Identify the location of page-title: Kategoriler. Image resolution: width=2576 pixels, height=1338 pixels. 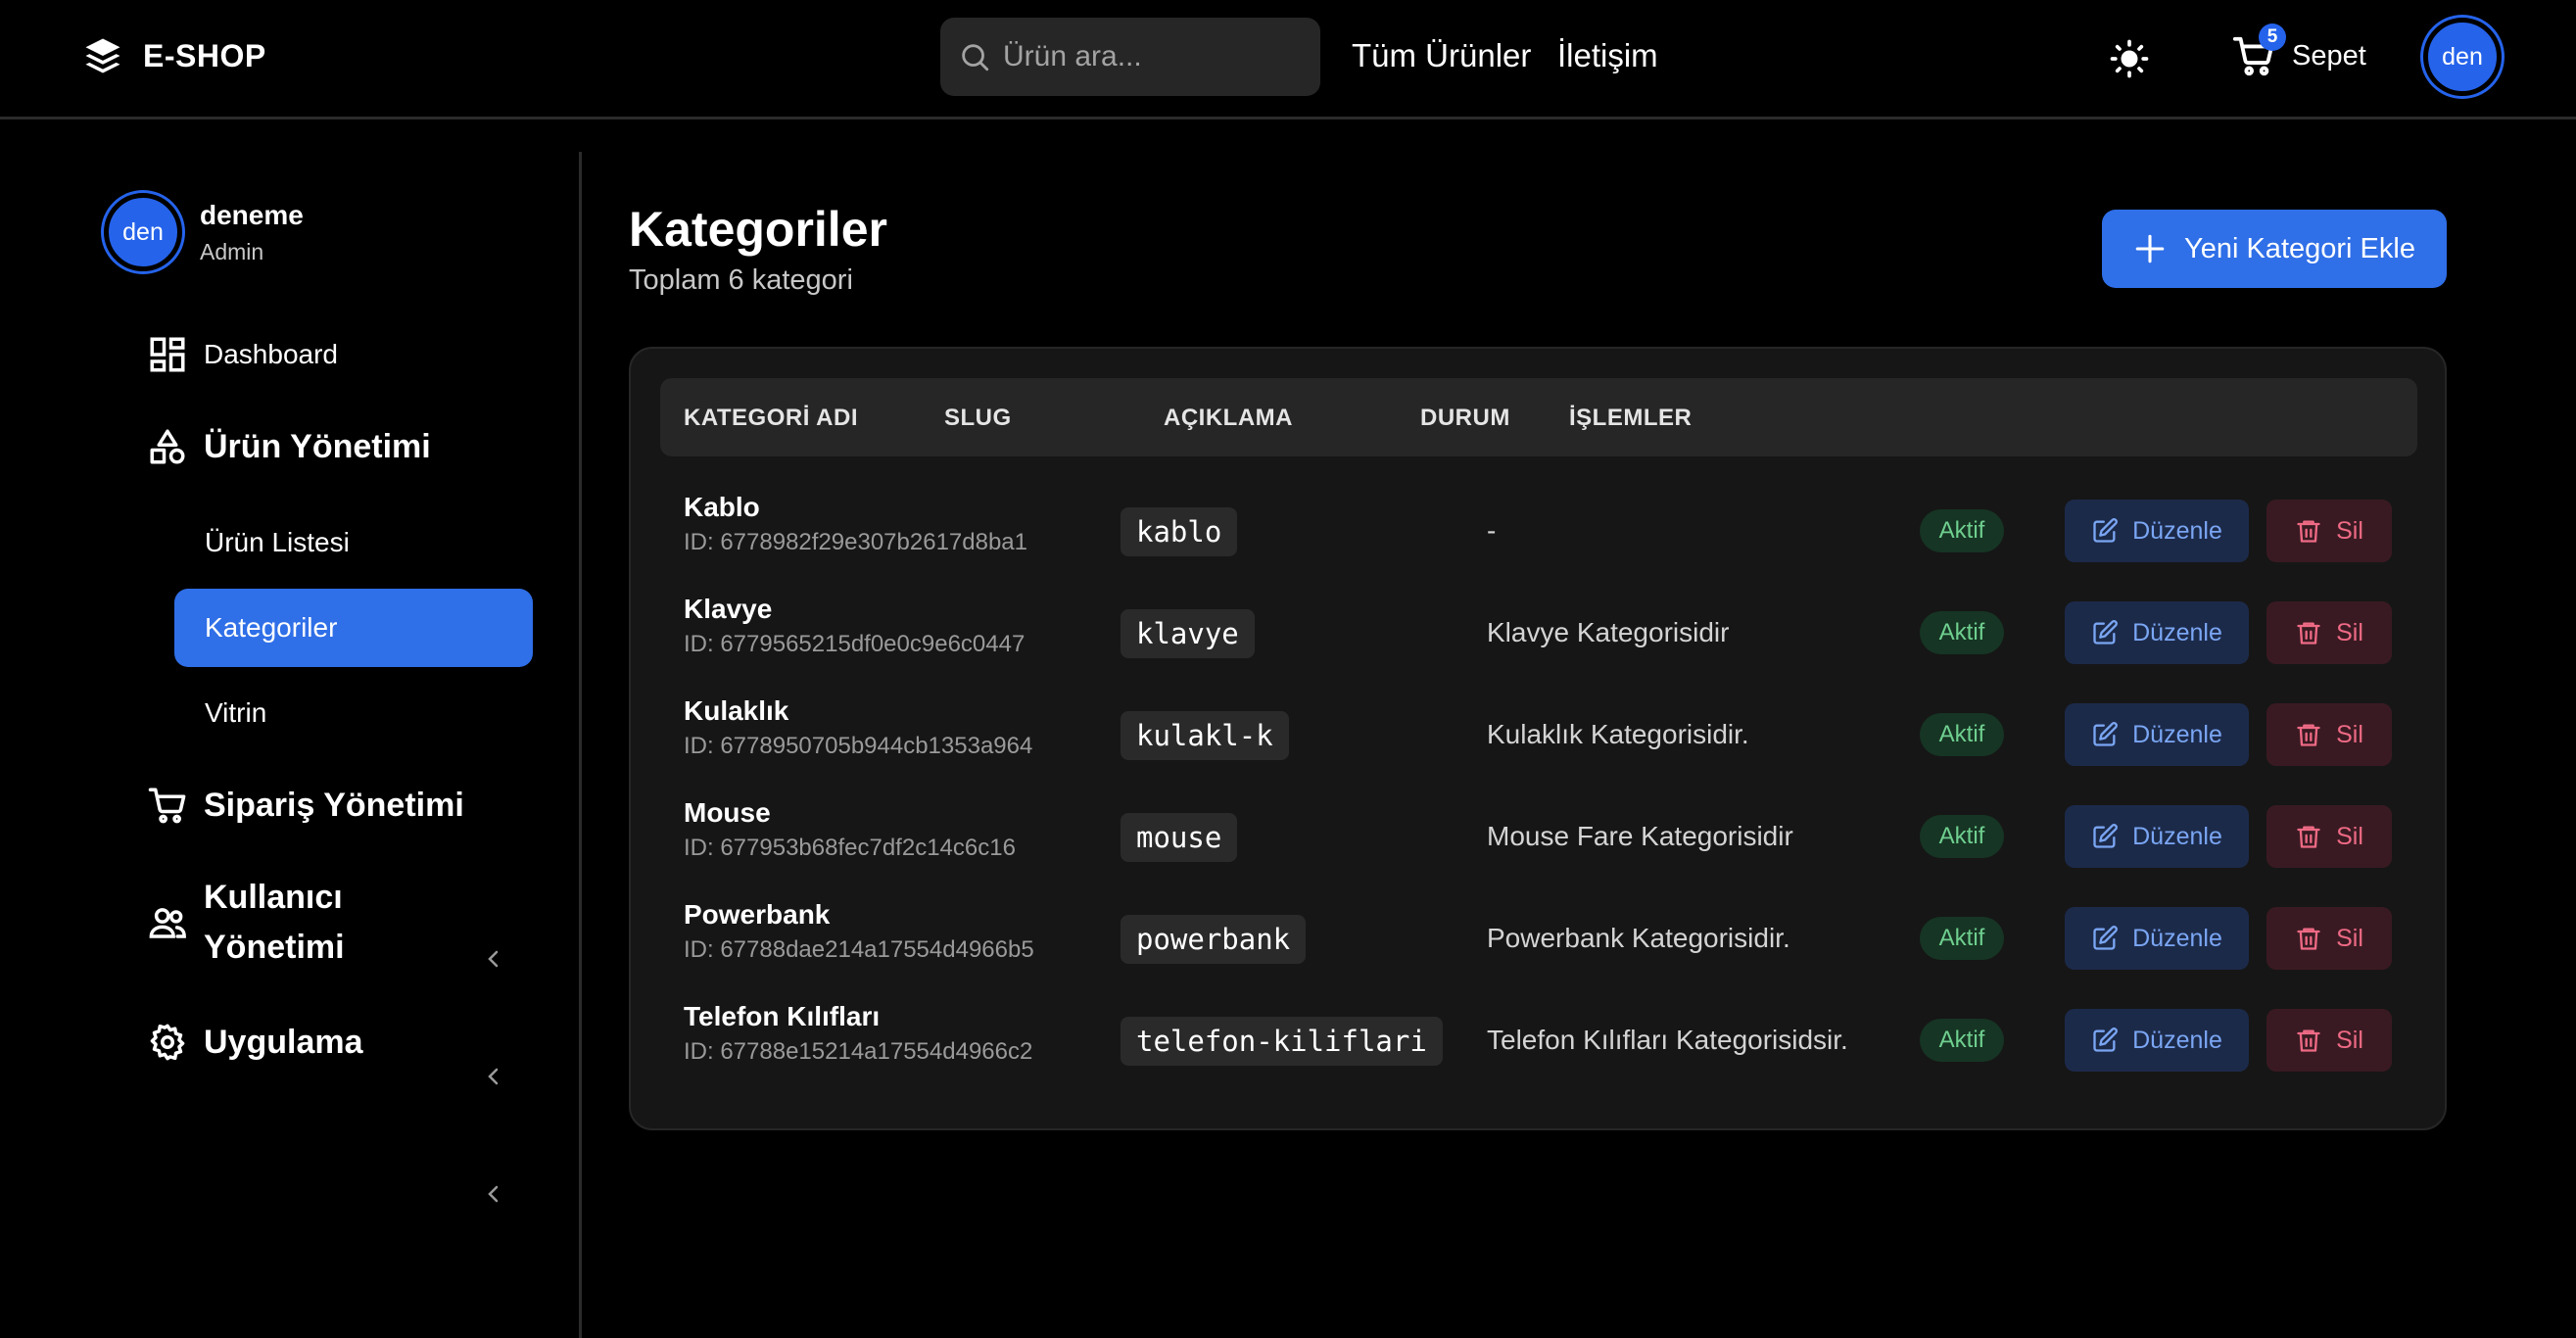
(758, 229).